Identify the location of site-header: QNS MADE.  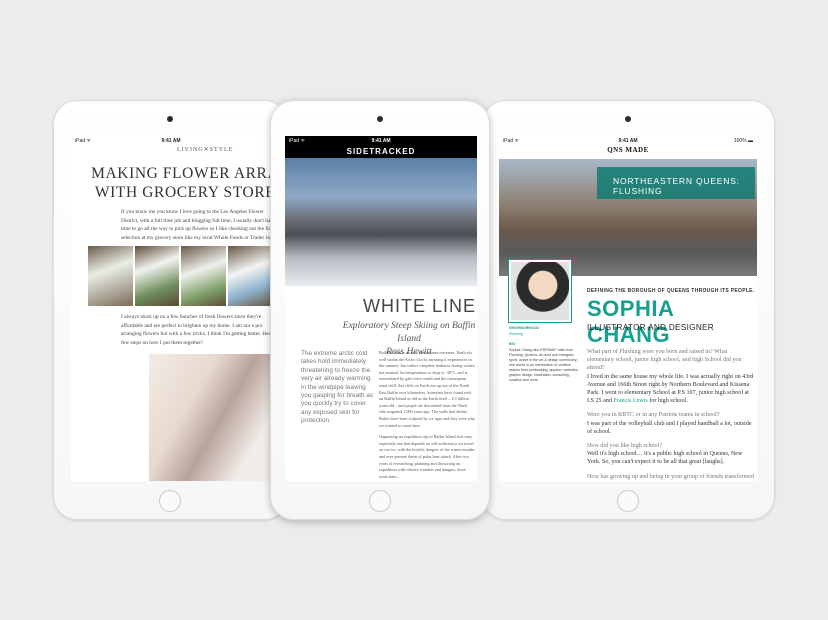
(628, 150).